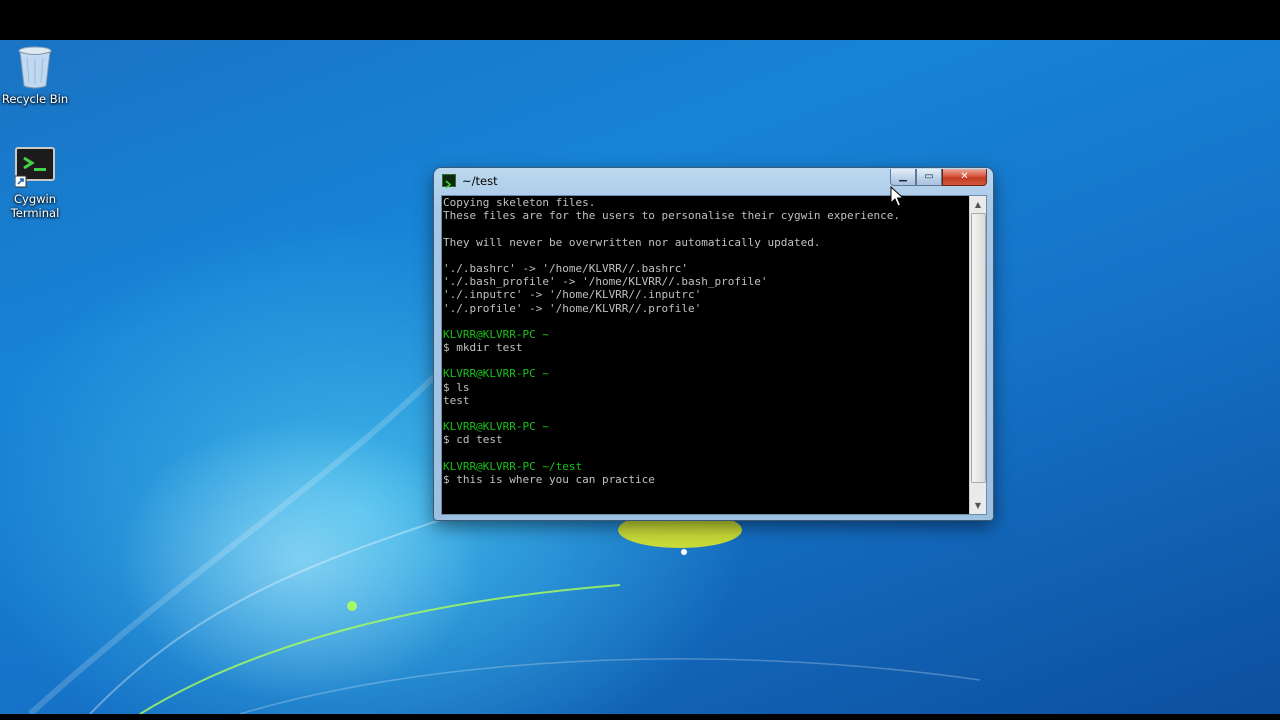 This screenshot has width=1280, height=720. I want to click on scroll-down-button: ▼, so click(978, 505).